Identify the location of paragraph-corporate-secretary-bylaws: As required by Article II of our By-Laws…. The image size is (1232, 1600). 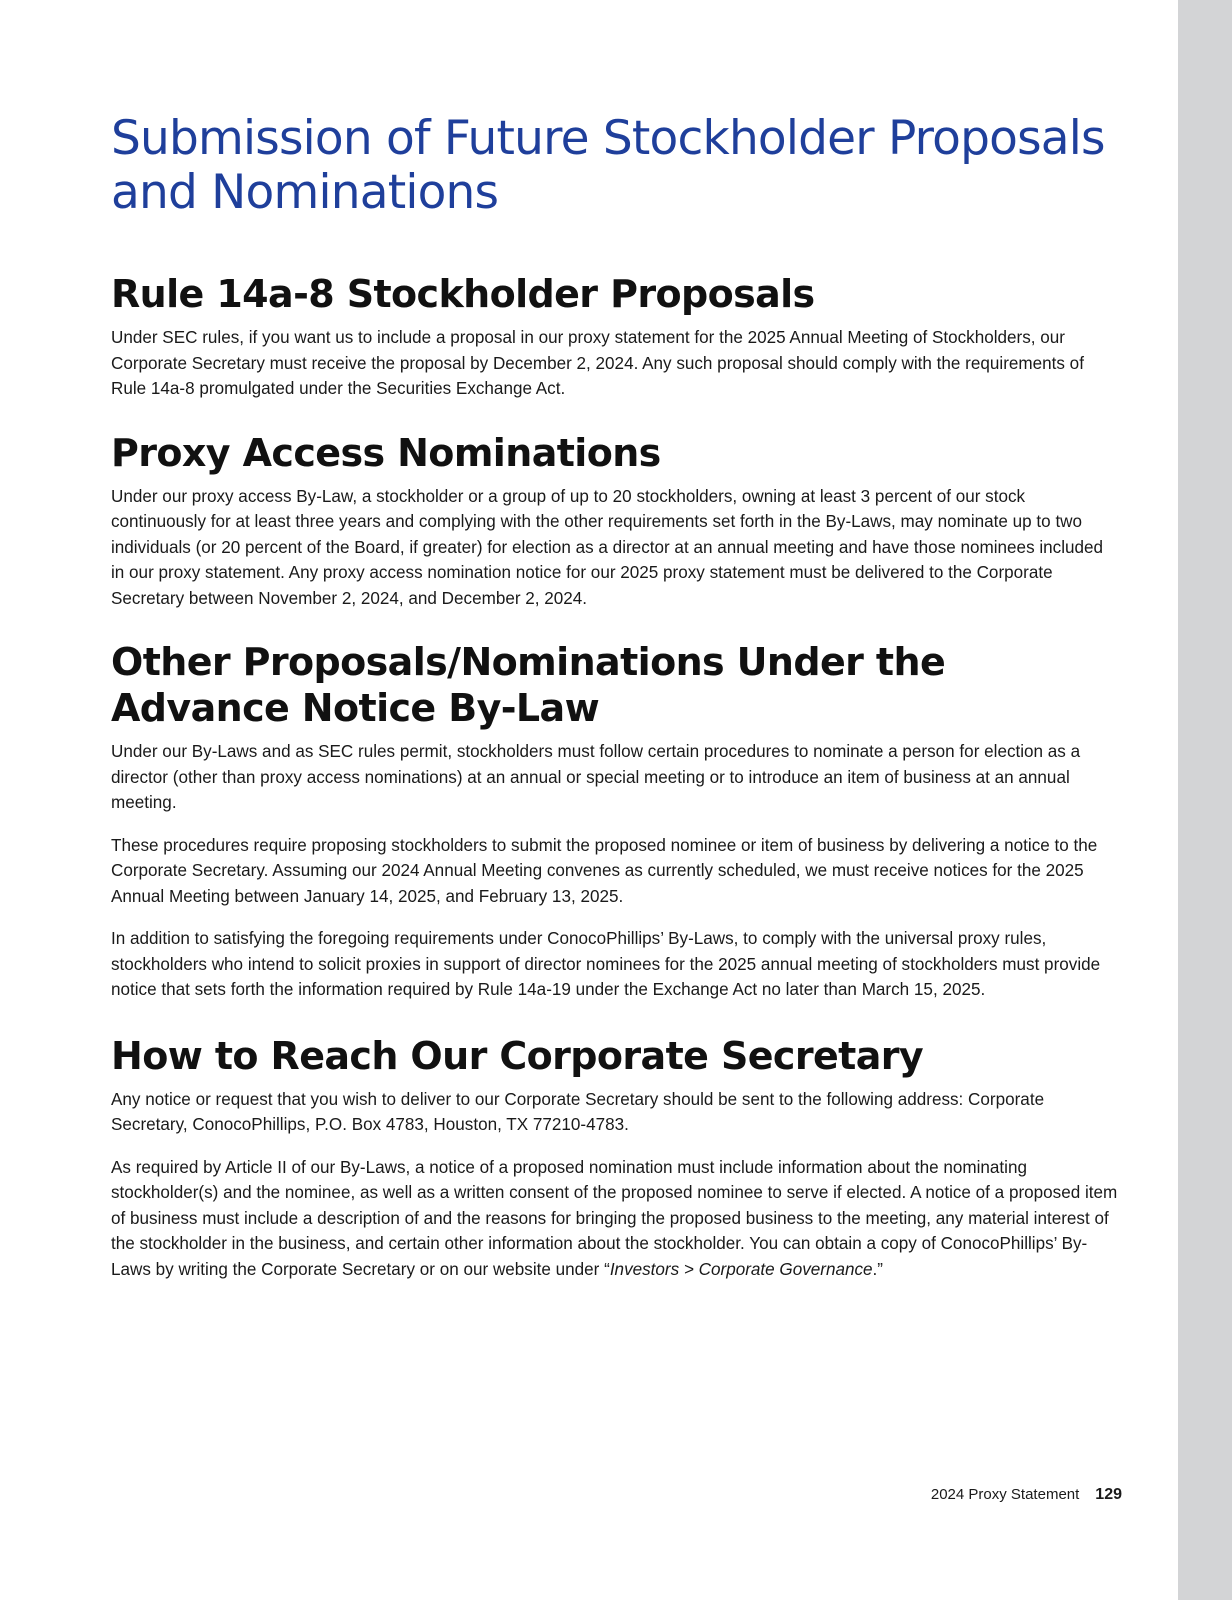
(616, 1219).